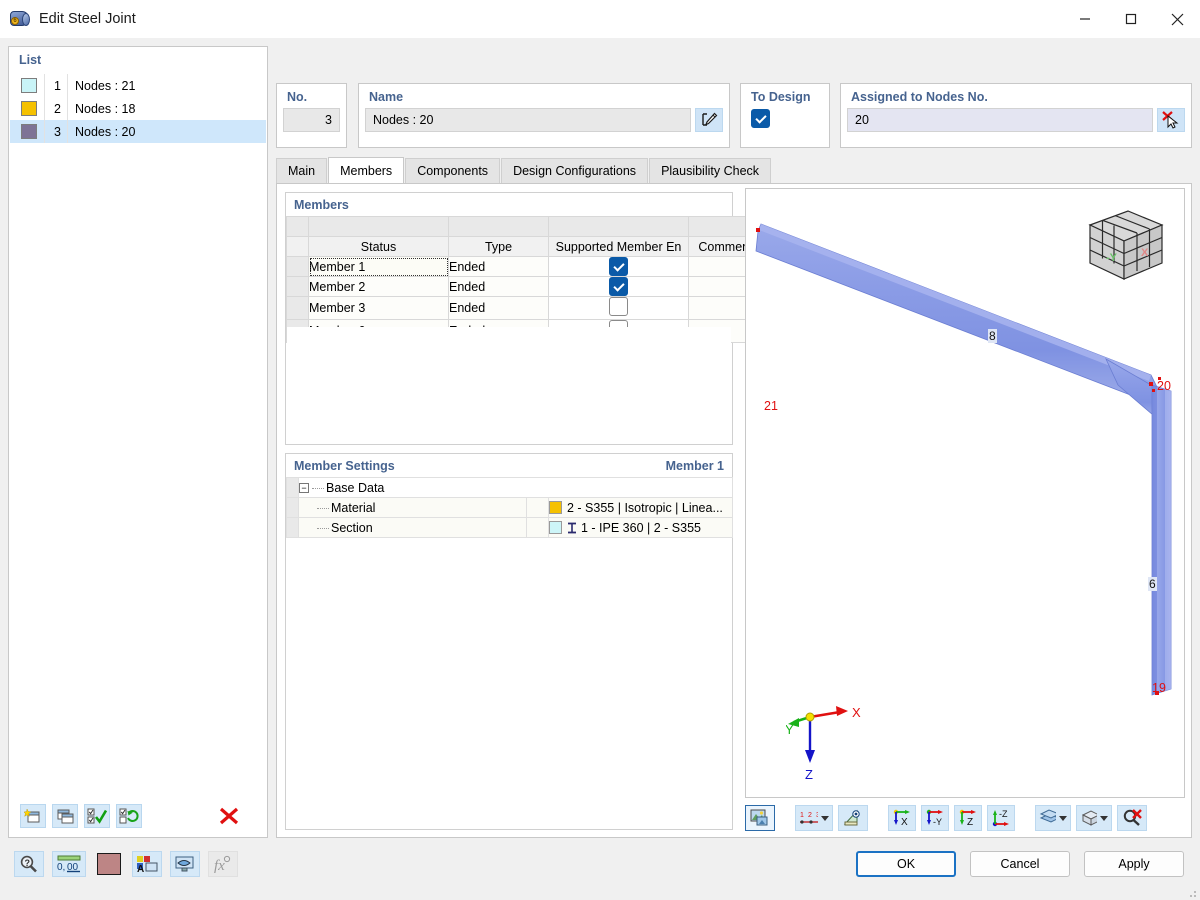 The image size is (1200, 900). What do you see at coordinates (366, 170) in the screenshot?
I see `tab-members: Members` at bounding box center [366, 170].